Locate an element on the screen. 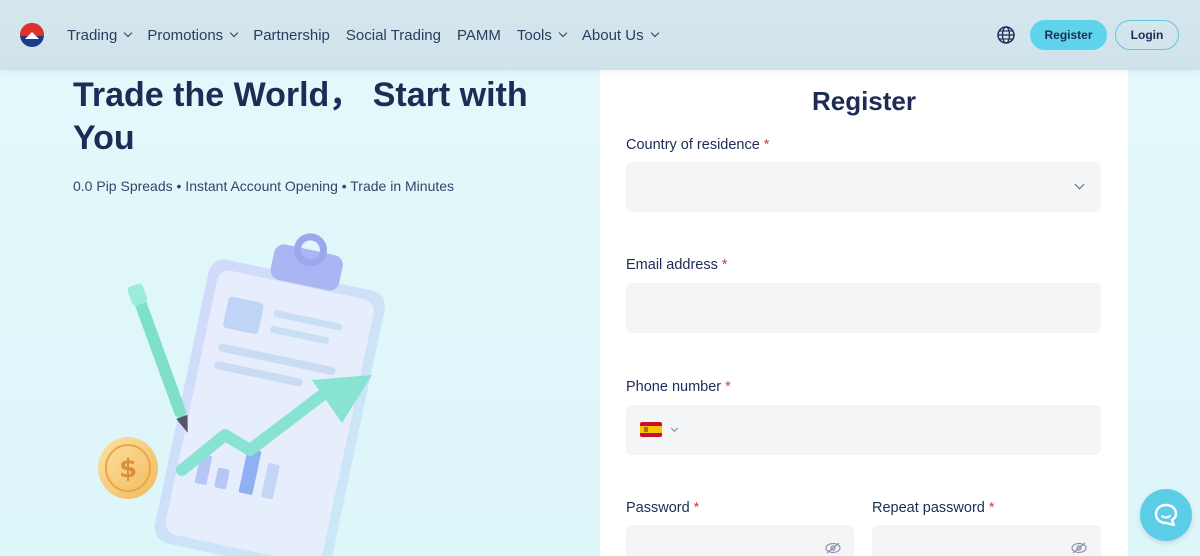  nav-item-label: Social Trading is located at coordinates (393, 35).